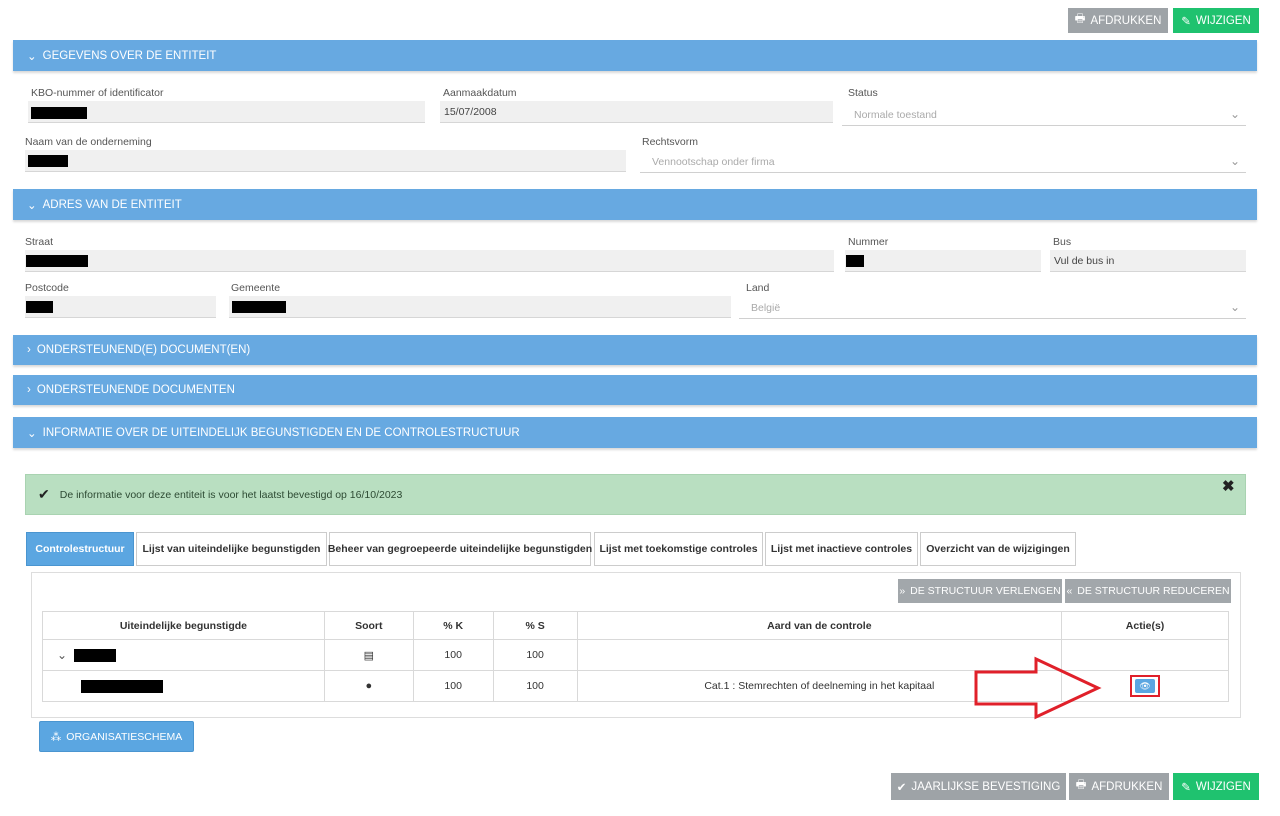 The height and width of the screenshot is (816, 1280). I want to click on tab-inactive-controls: Lijst met inactieve controles, so click(841, 549).